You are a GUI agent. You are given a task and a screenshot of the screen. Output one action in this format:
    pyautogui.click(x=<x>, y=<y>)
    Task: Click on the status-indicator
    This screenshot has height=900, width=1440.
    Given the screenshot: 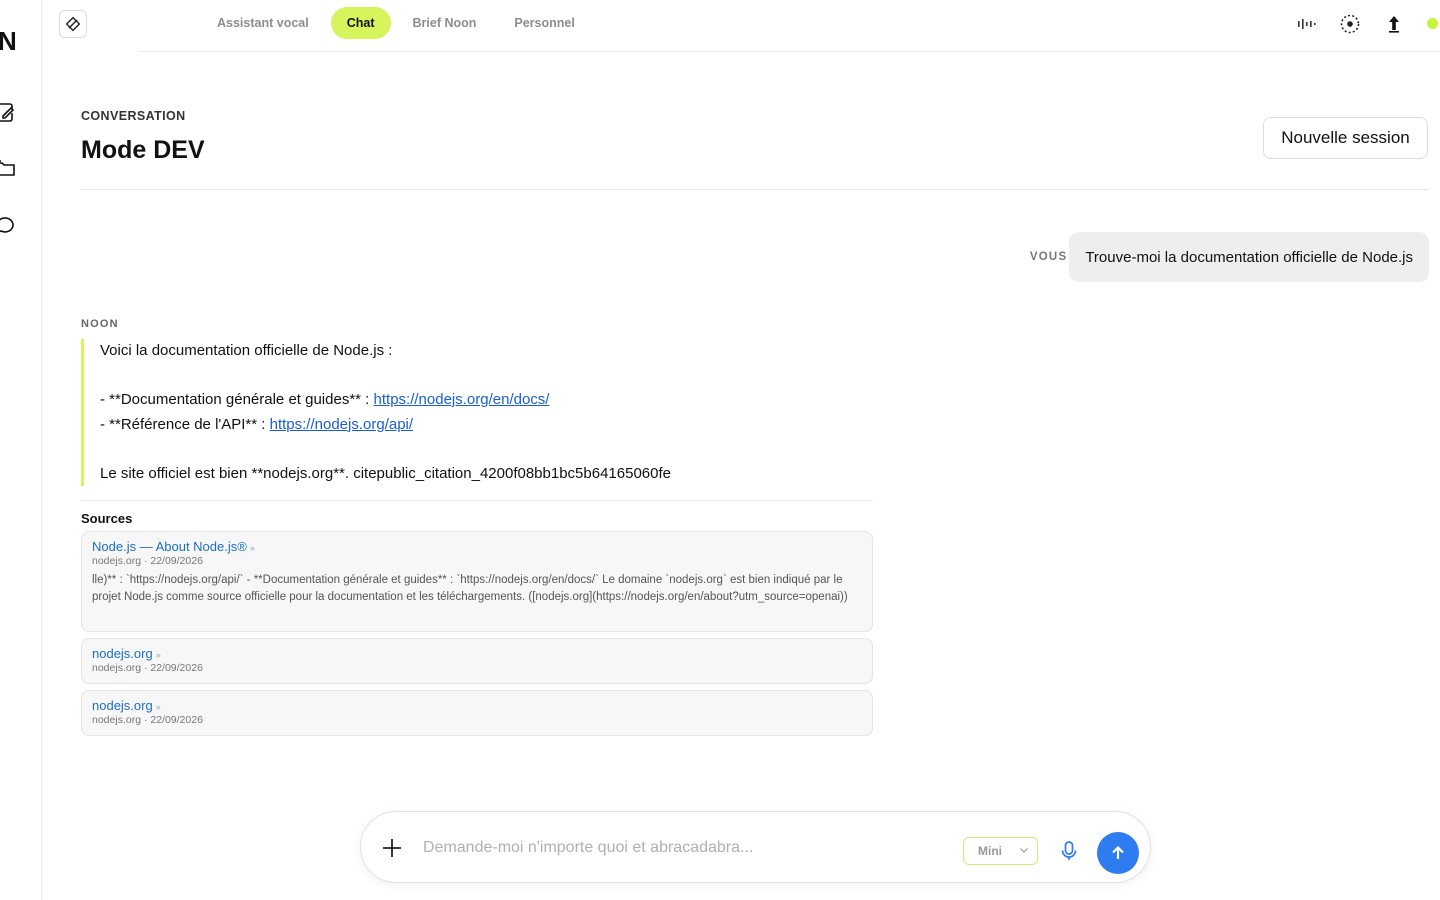 What is the action you would take?
    pyautogui.click(x=1432, y=23)
    